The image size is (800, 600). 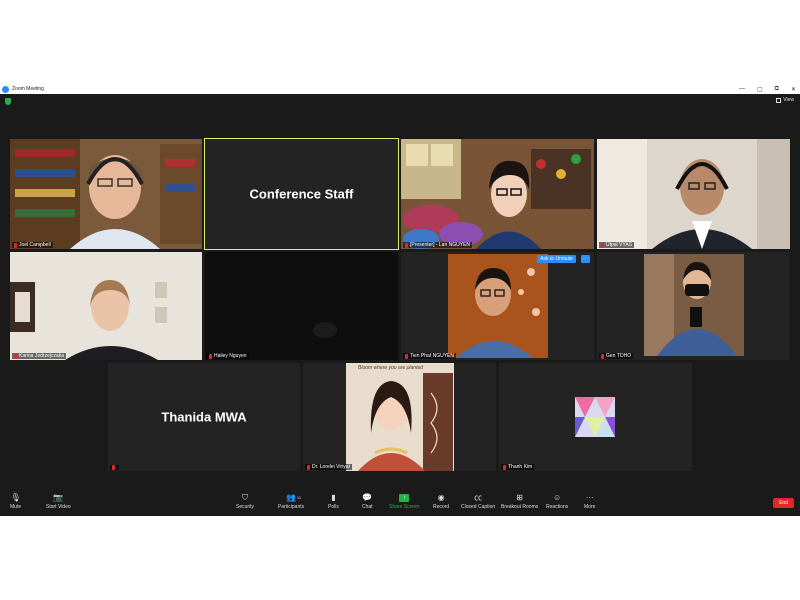 I want to click on video-tile-conference-staff: Conference Staff, so click(x=301, y=194).